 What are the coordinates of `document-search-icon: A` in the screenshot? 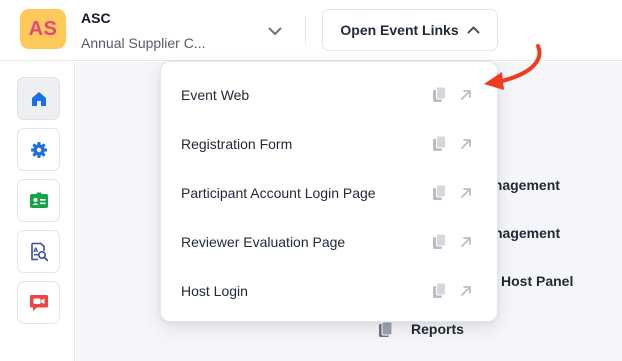 It's located at (39, 251).